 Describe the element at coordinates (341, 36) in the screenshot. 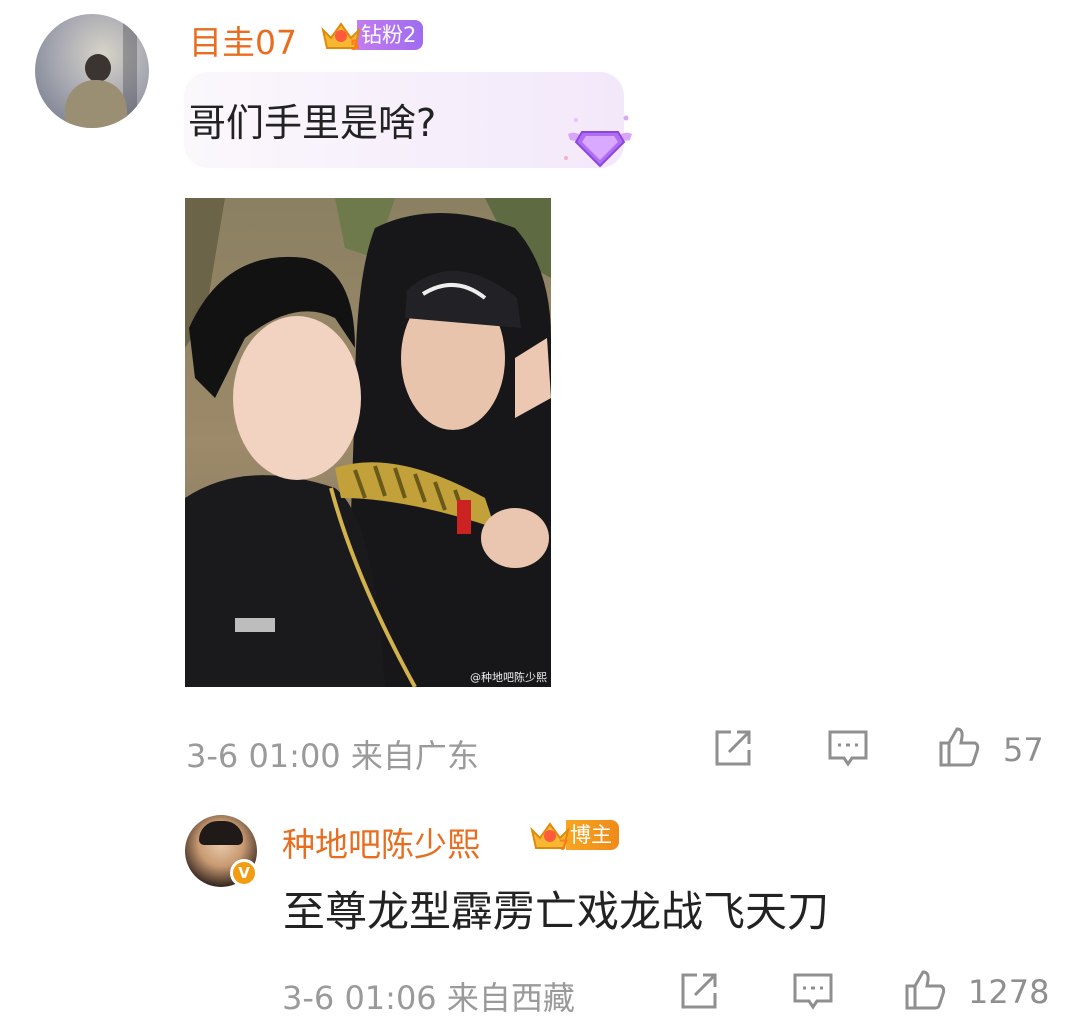

I see `crown-icon: 5` at that location.